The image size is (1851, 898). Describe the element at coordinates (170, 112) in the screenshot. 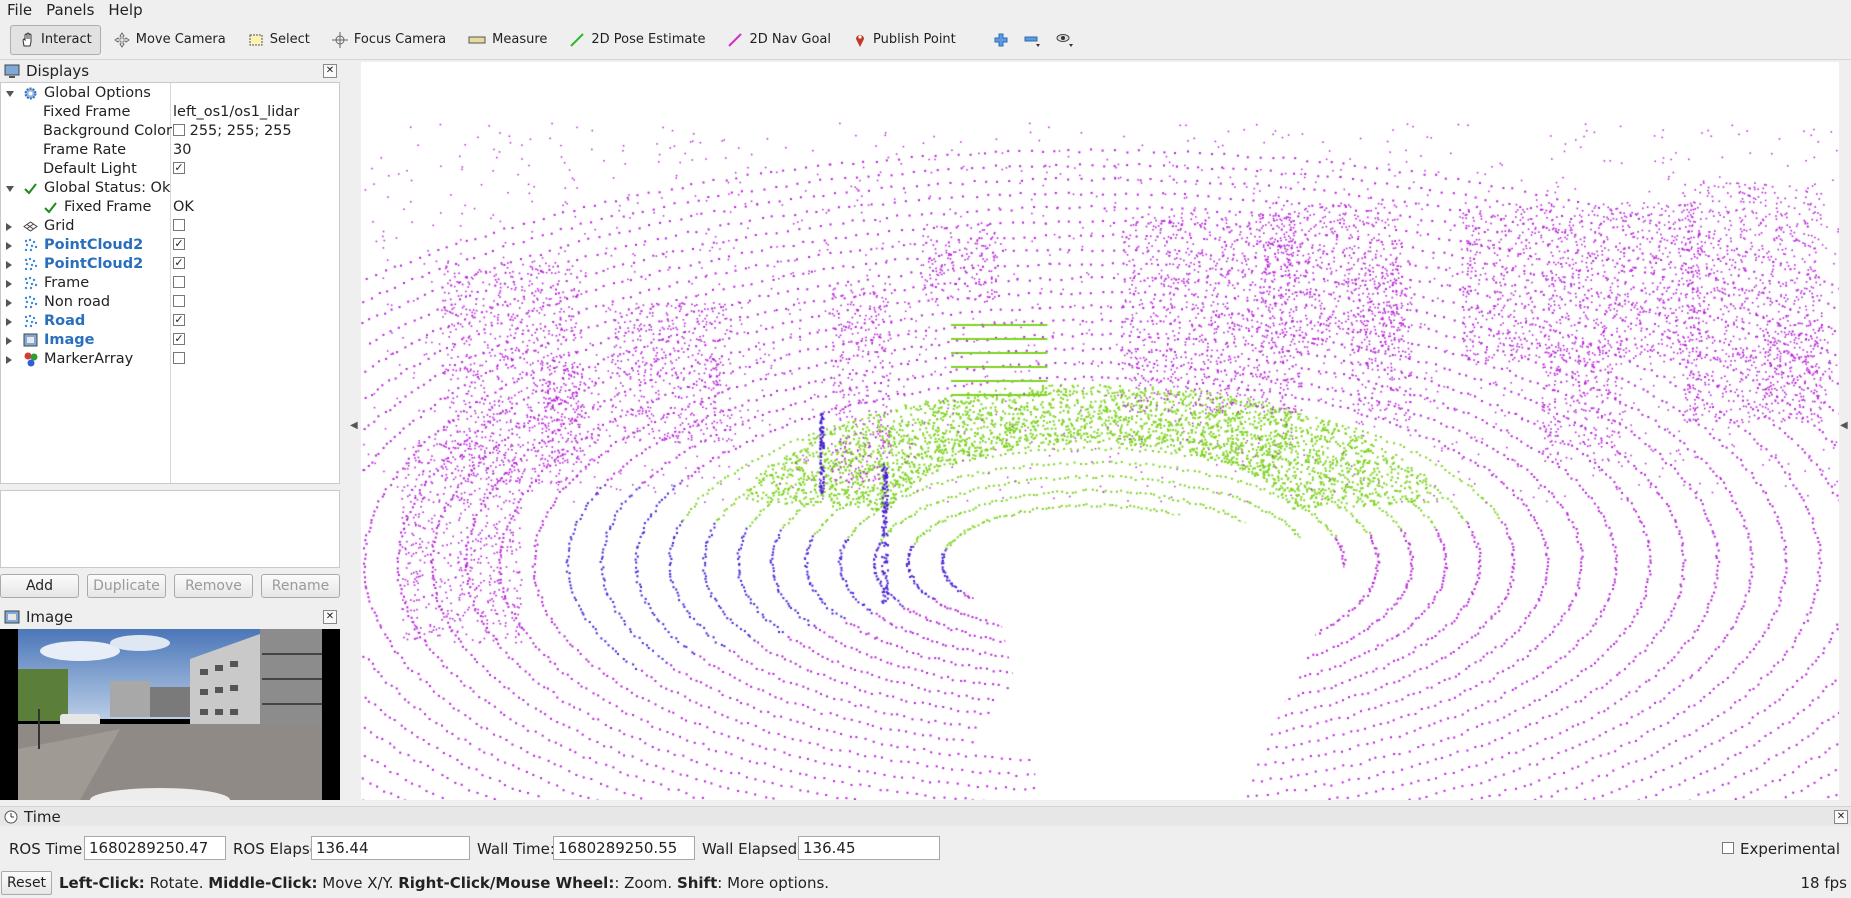

I see `display-row: Fixed Frame left_os1/os1_lidar` at that location.